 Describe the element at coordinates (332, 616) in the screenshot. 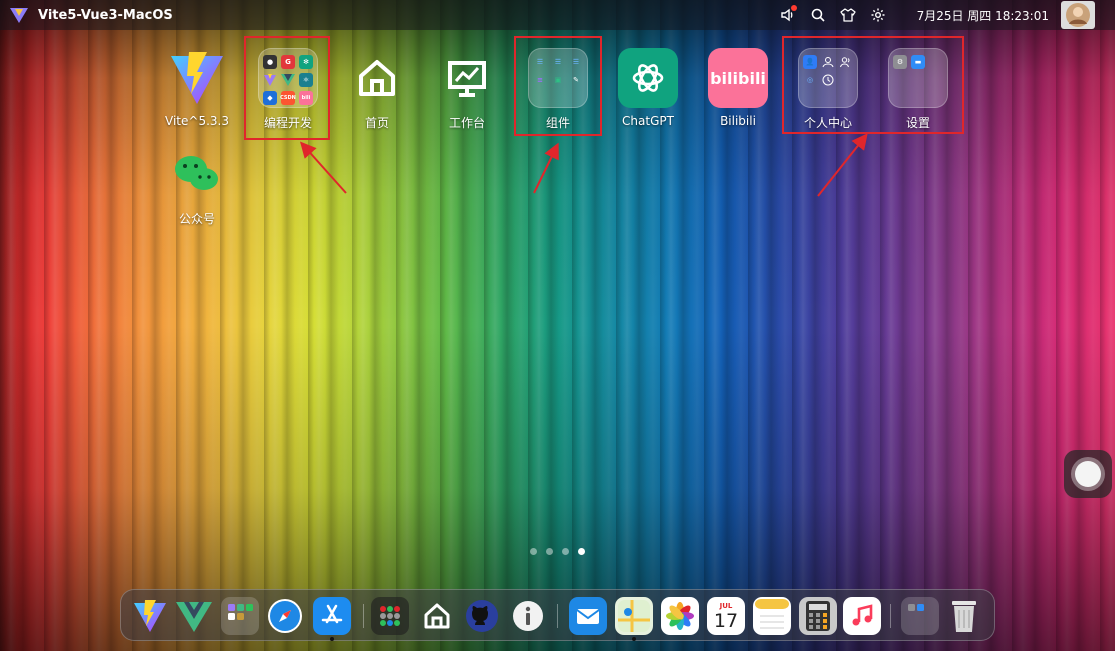

I see `dock-appstore-icon` at that location.